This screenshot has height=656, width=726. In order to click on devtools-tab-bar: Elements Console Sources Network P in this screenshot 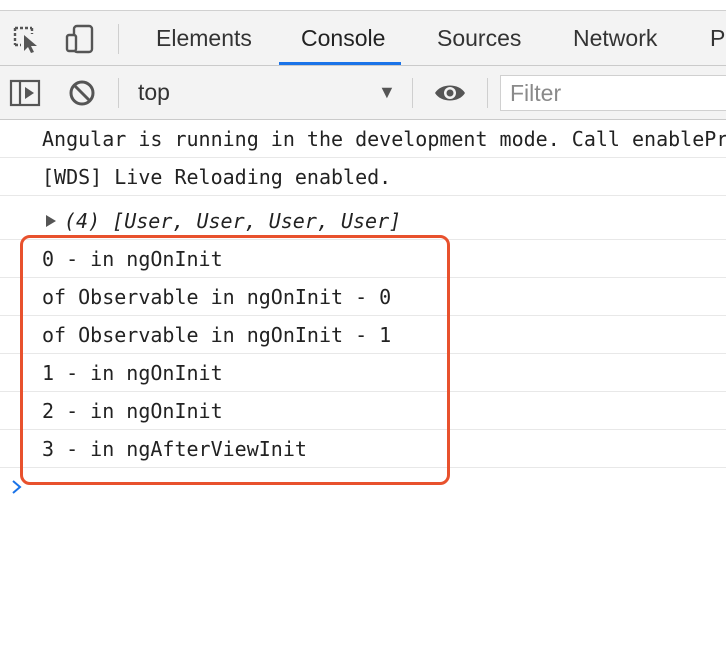, I will do `click(363, 38)`.